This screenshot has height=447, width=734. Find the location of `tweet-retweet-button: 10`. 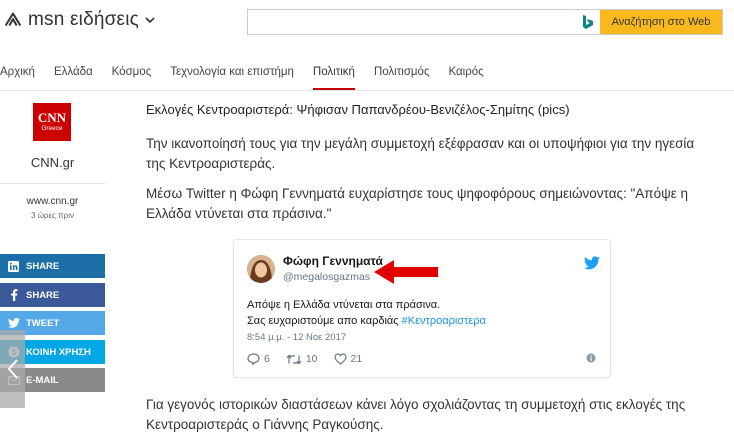

tweet-retweet-button: 10 is located at coordinates (302, 359).